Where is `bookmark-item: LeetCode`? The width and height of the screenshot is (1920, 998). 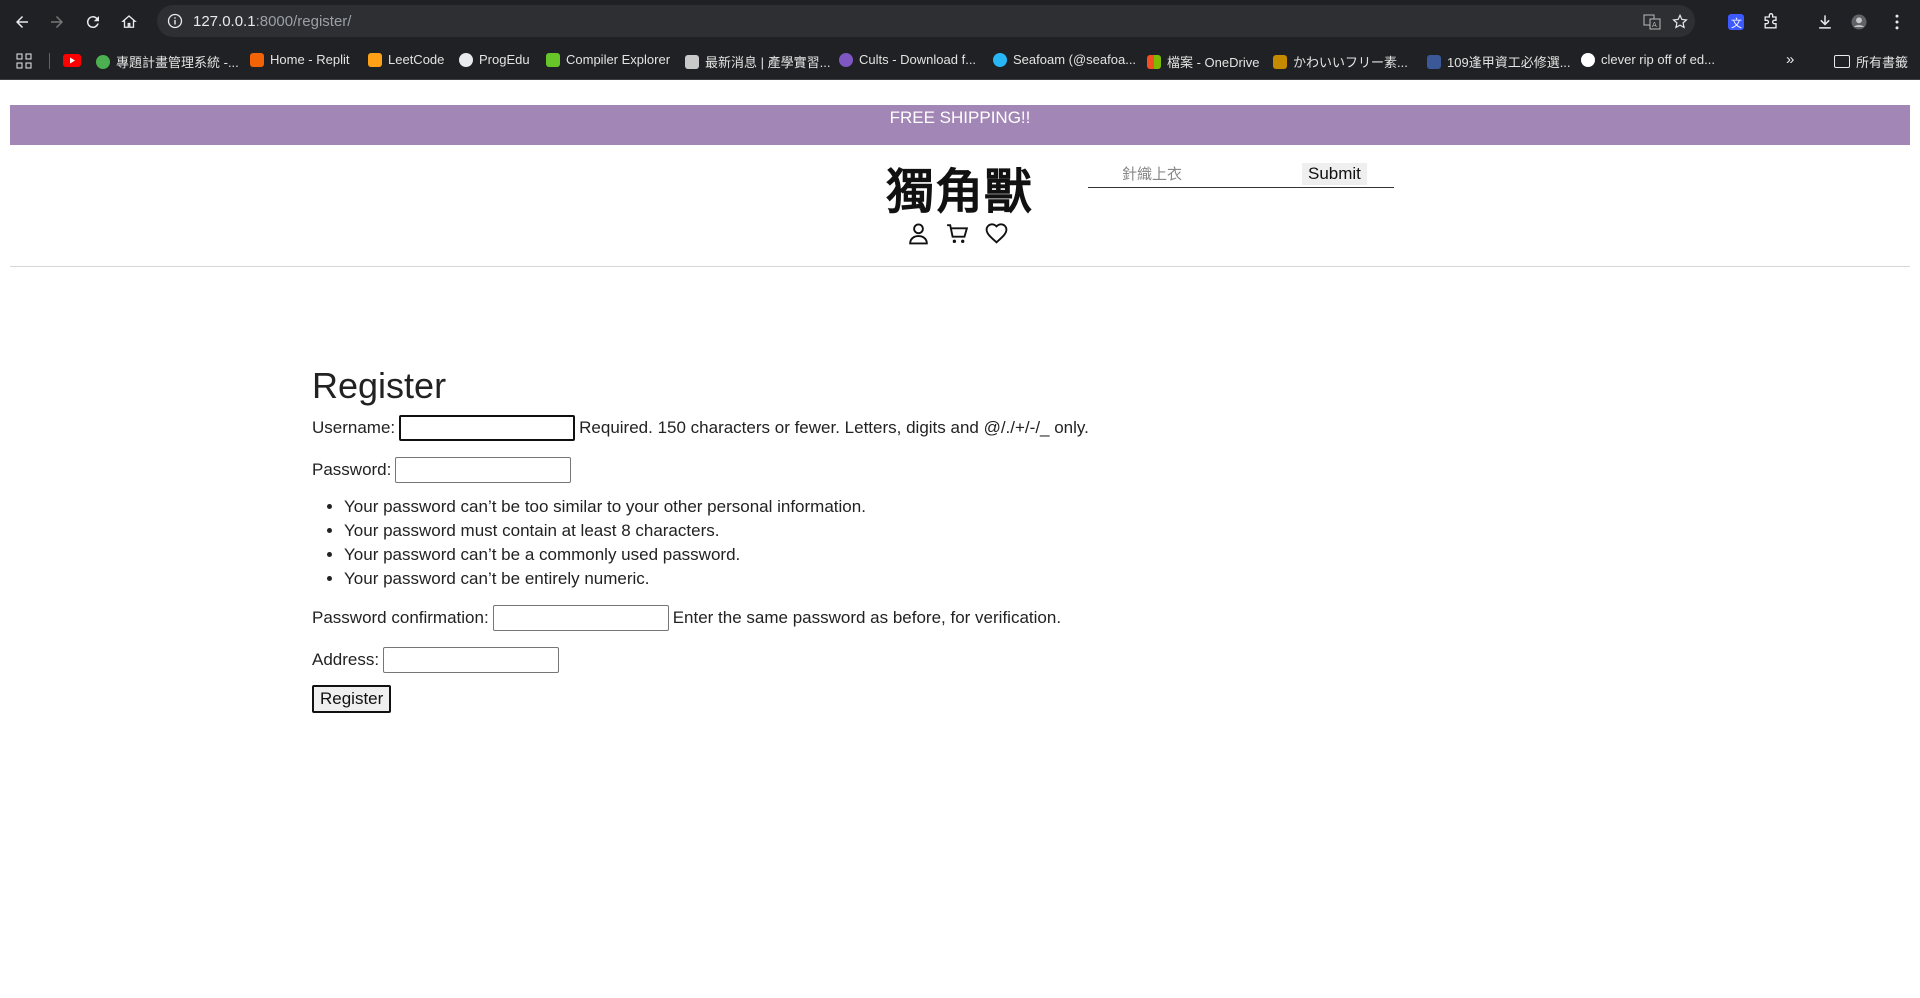
bookmark-item: LeetCode is located at coordinates (406, 59).